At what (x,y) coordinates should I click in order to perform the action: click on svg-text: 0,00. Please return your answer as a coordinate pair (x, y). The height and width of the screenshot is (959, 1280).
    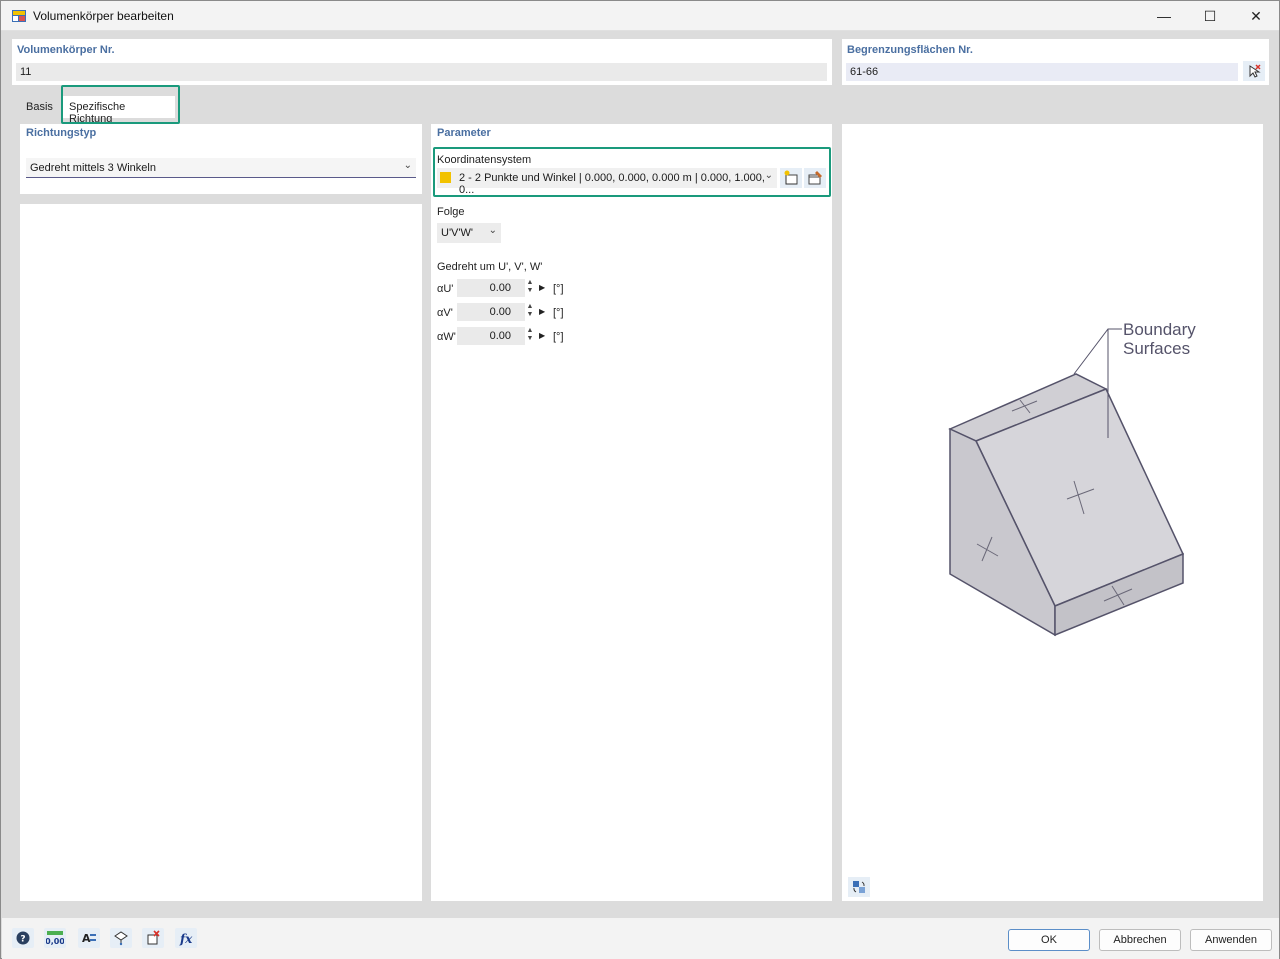
    Looking at the image, I should click on (55, 941).